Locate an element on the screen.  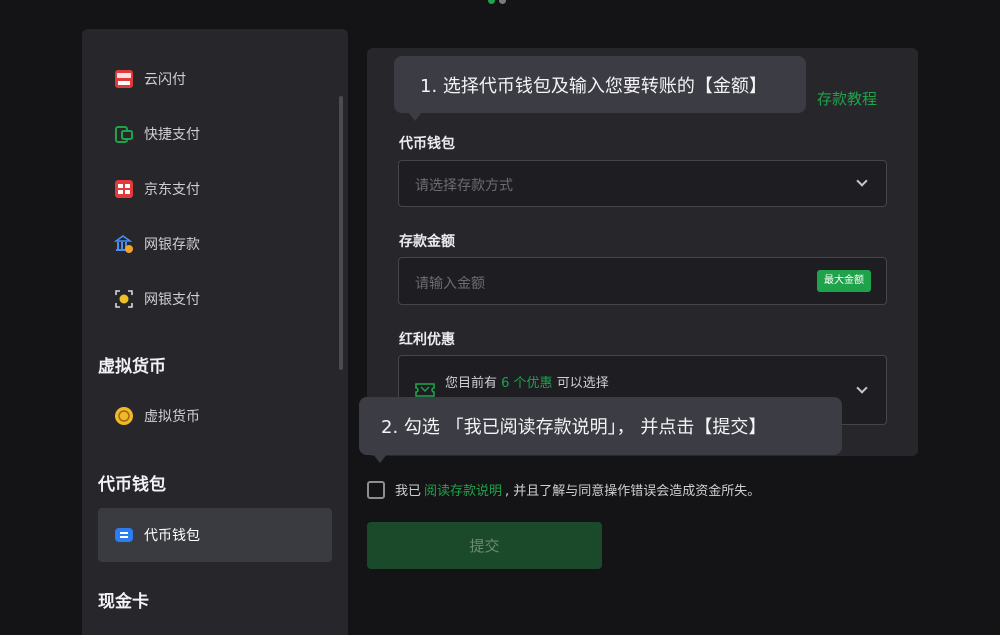
deposit-tutorial-link: 存款教程 is located at coordinates (847, 98).